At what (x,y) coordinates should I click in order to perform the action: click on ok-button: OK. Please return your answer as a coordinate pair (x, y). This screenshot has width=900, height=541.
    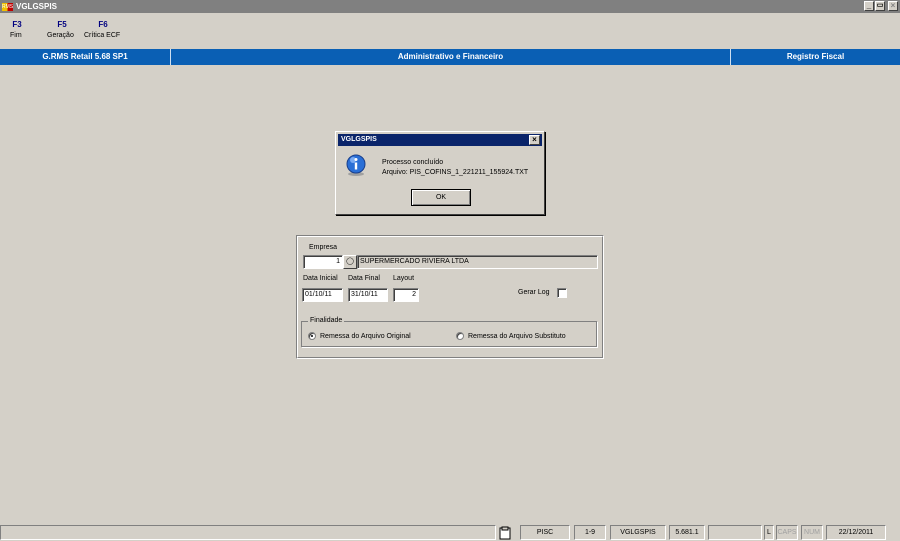
    Looking at the image, I should click on (441, 197).